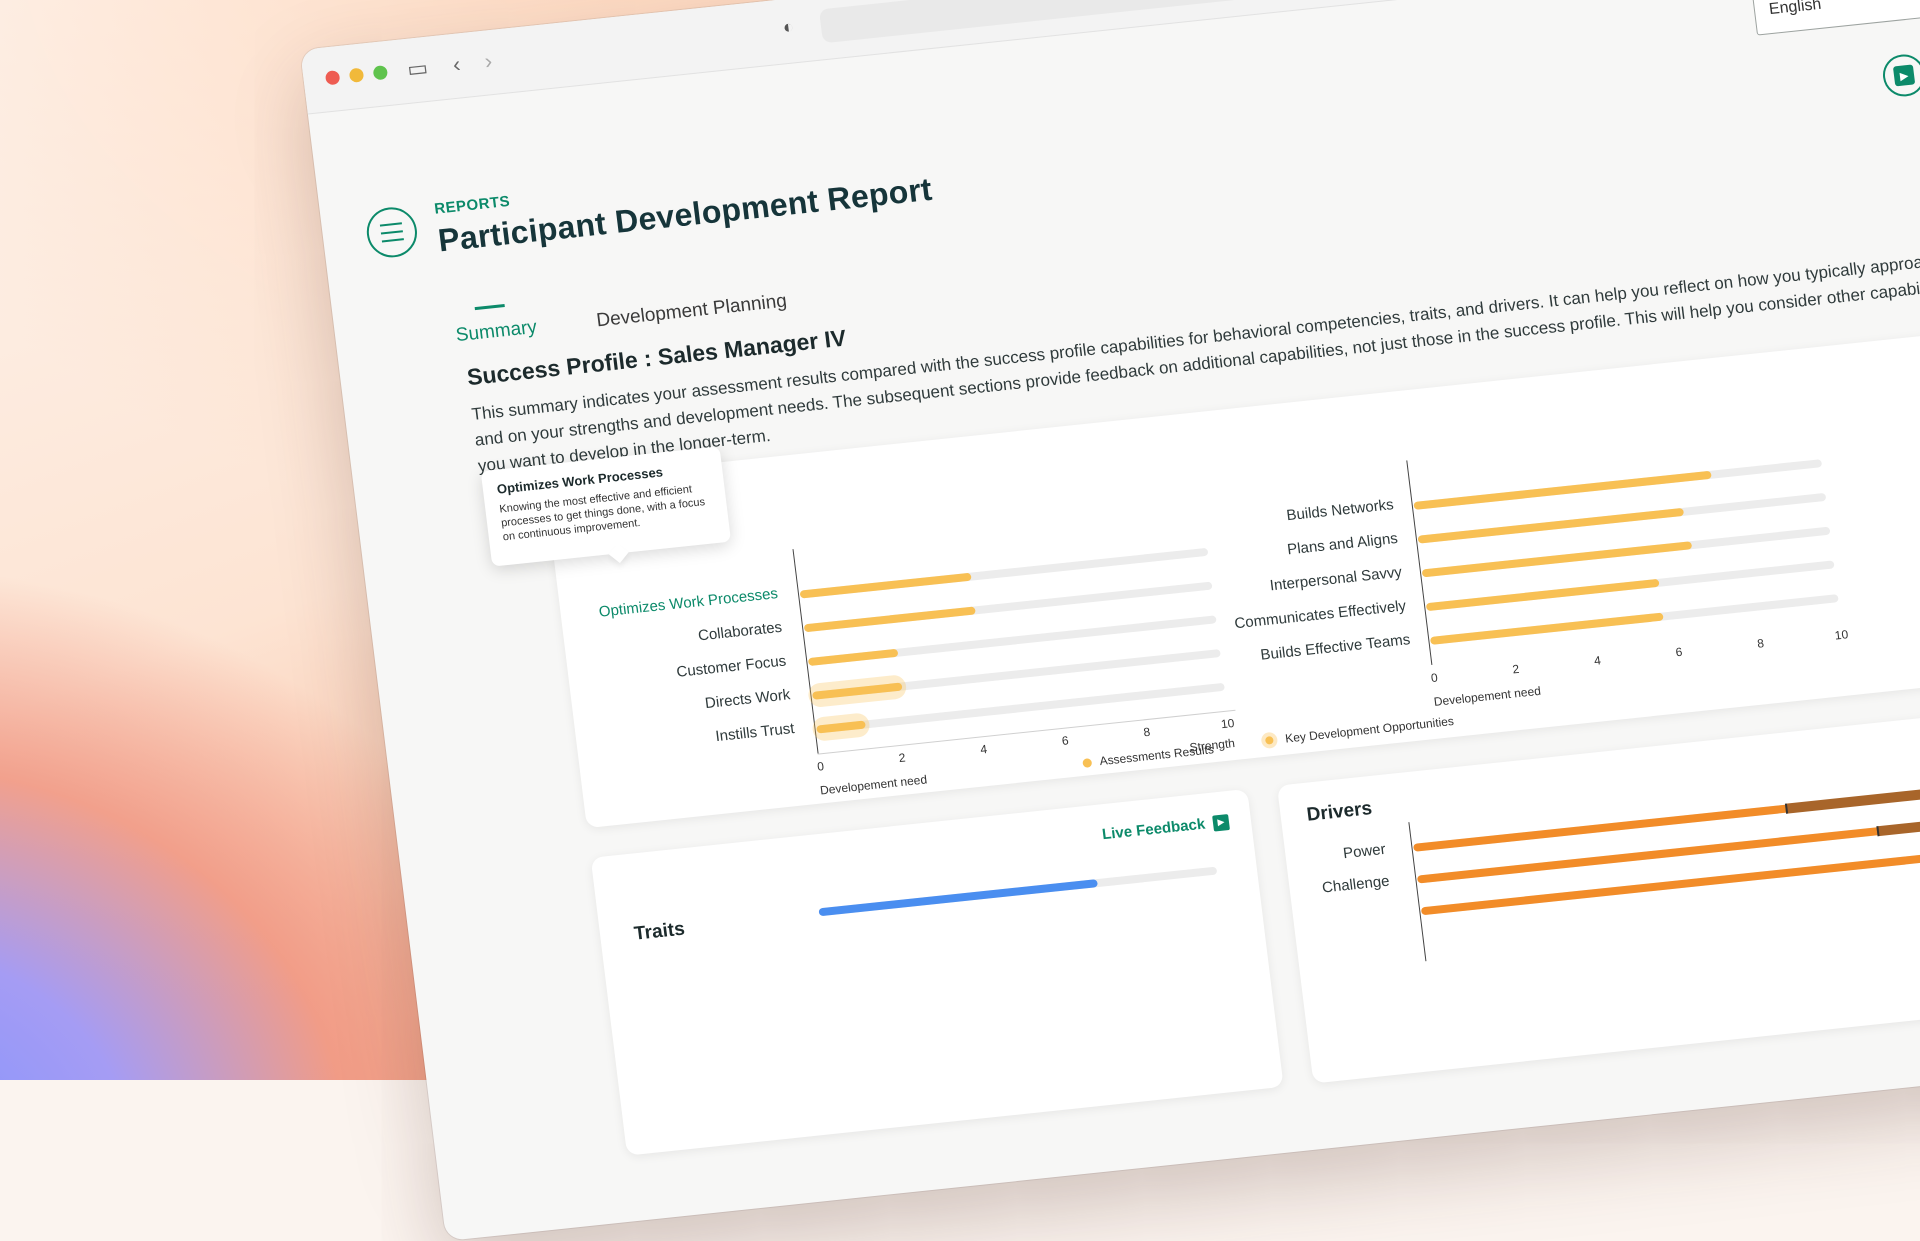  Describe the element at coordinates (1146, 732) in the screenshot. I see `x-tick-8: 8` at that location.